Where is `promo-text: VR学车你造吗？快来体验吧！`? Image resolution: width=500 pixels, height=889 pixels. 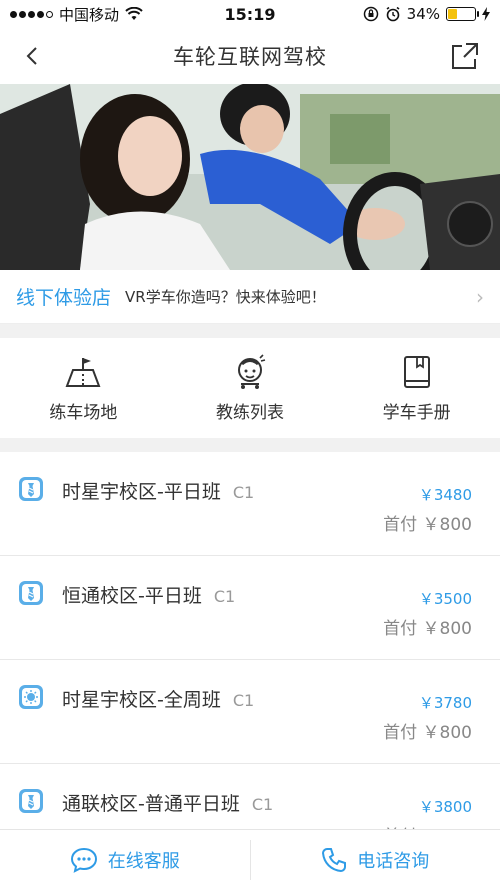 promo-text: VR学车你造吗？快来体验吧！ is located at coordinates (225, 297).